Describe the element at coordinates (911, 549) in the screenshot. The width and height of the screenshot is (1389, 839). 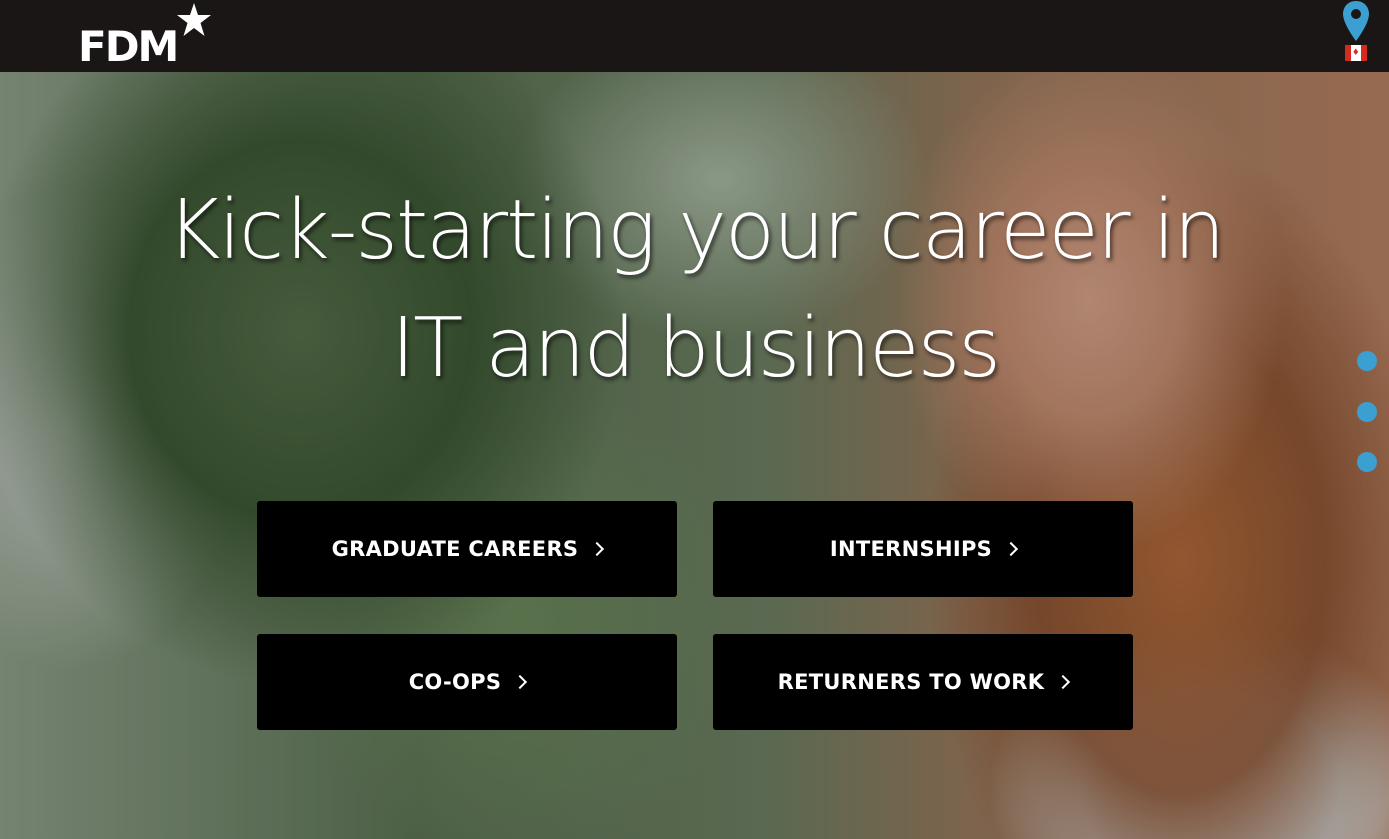
I see `internships-label: INTERNSHIPS` at that location.